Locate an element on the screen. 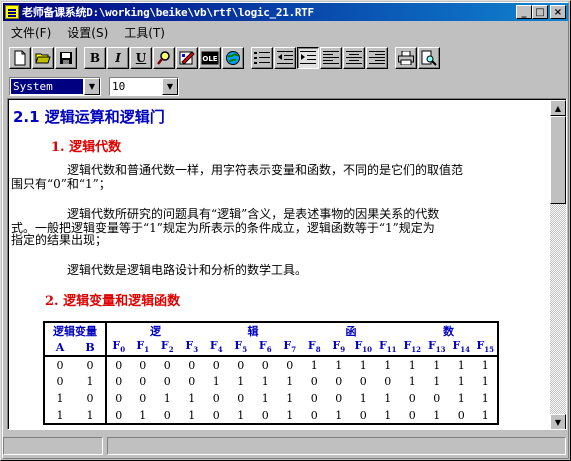 The image size is (571, 461). toolbar: B I U OLE is located at coordinates (225, 58).